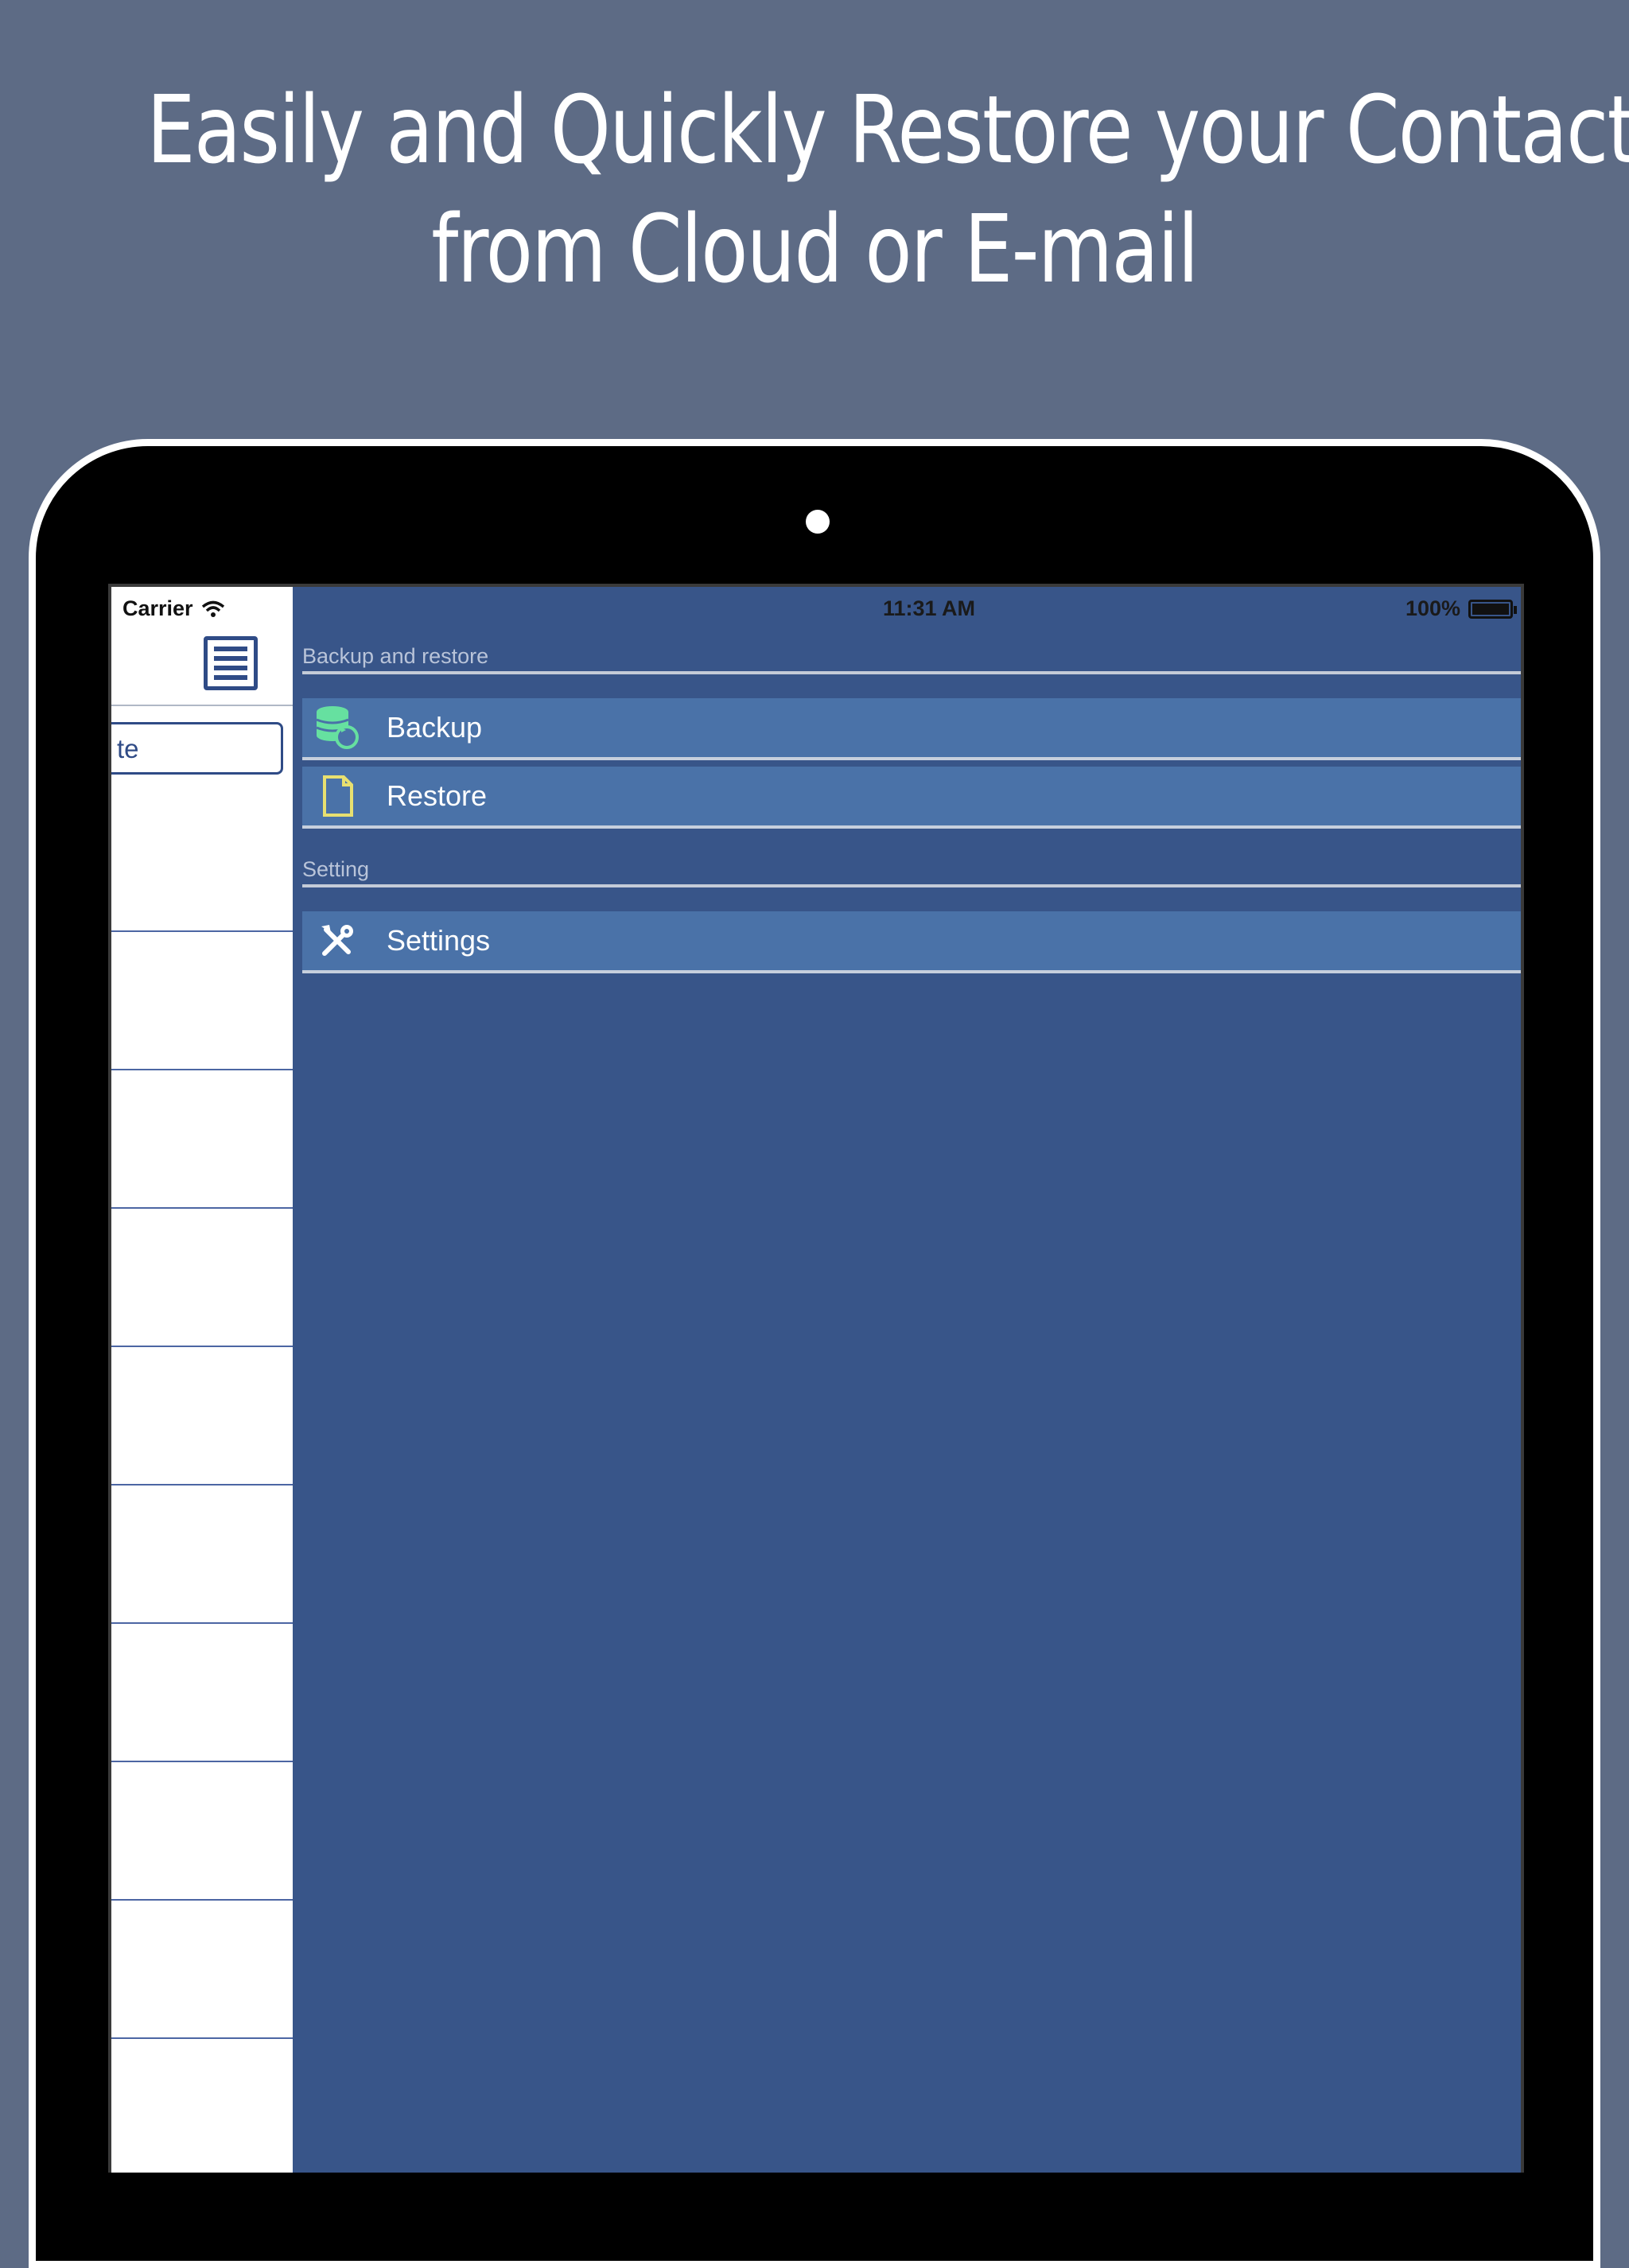 This screenshot has width=1629, height=2268. I want to click on status-time: 11:31 AM, so click(929, 608).